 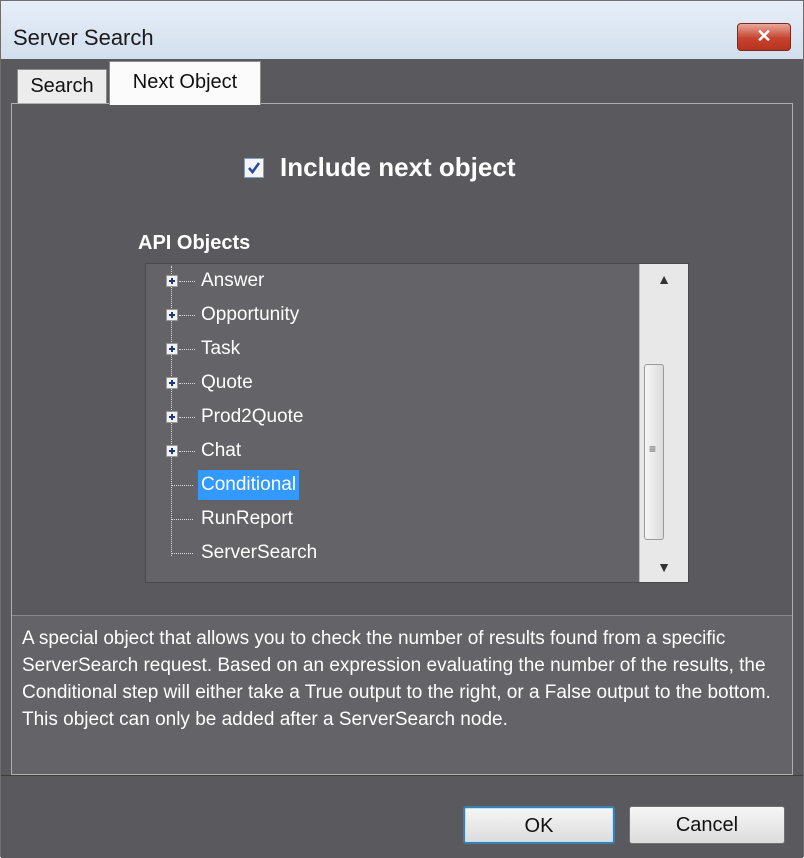 What do you see at coordinates (233, 280) in the screenshot?
I see `tree-item-label: Answer` at bounding box center [233, 280].